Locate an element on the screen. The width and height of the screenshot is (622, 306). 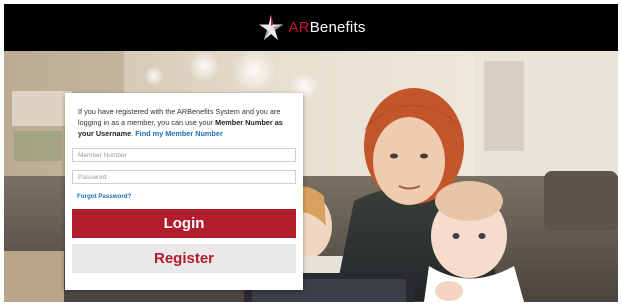
password-input is located at coordinates (184, 177).